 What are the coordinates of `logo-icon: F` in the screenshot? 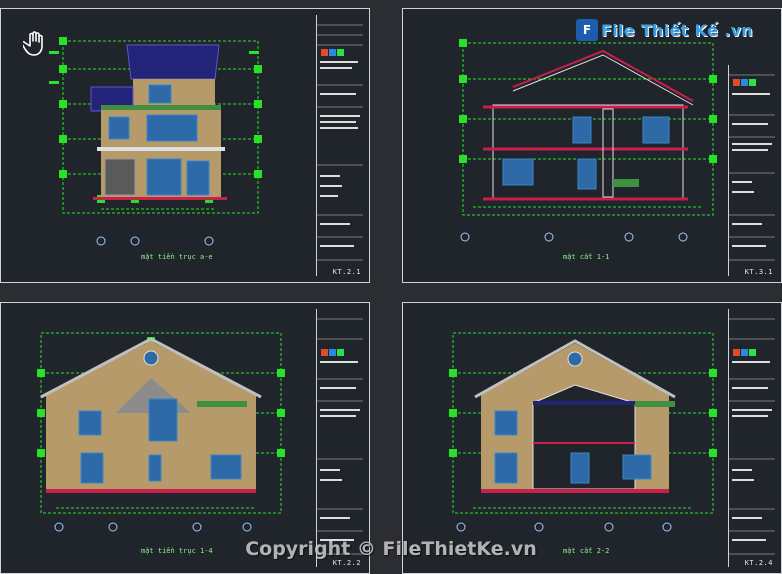 It's located at (587, 30).